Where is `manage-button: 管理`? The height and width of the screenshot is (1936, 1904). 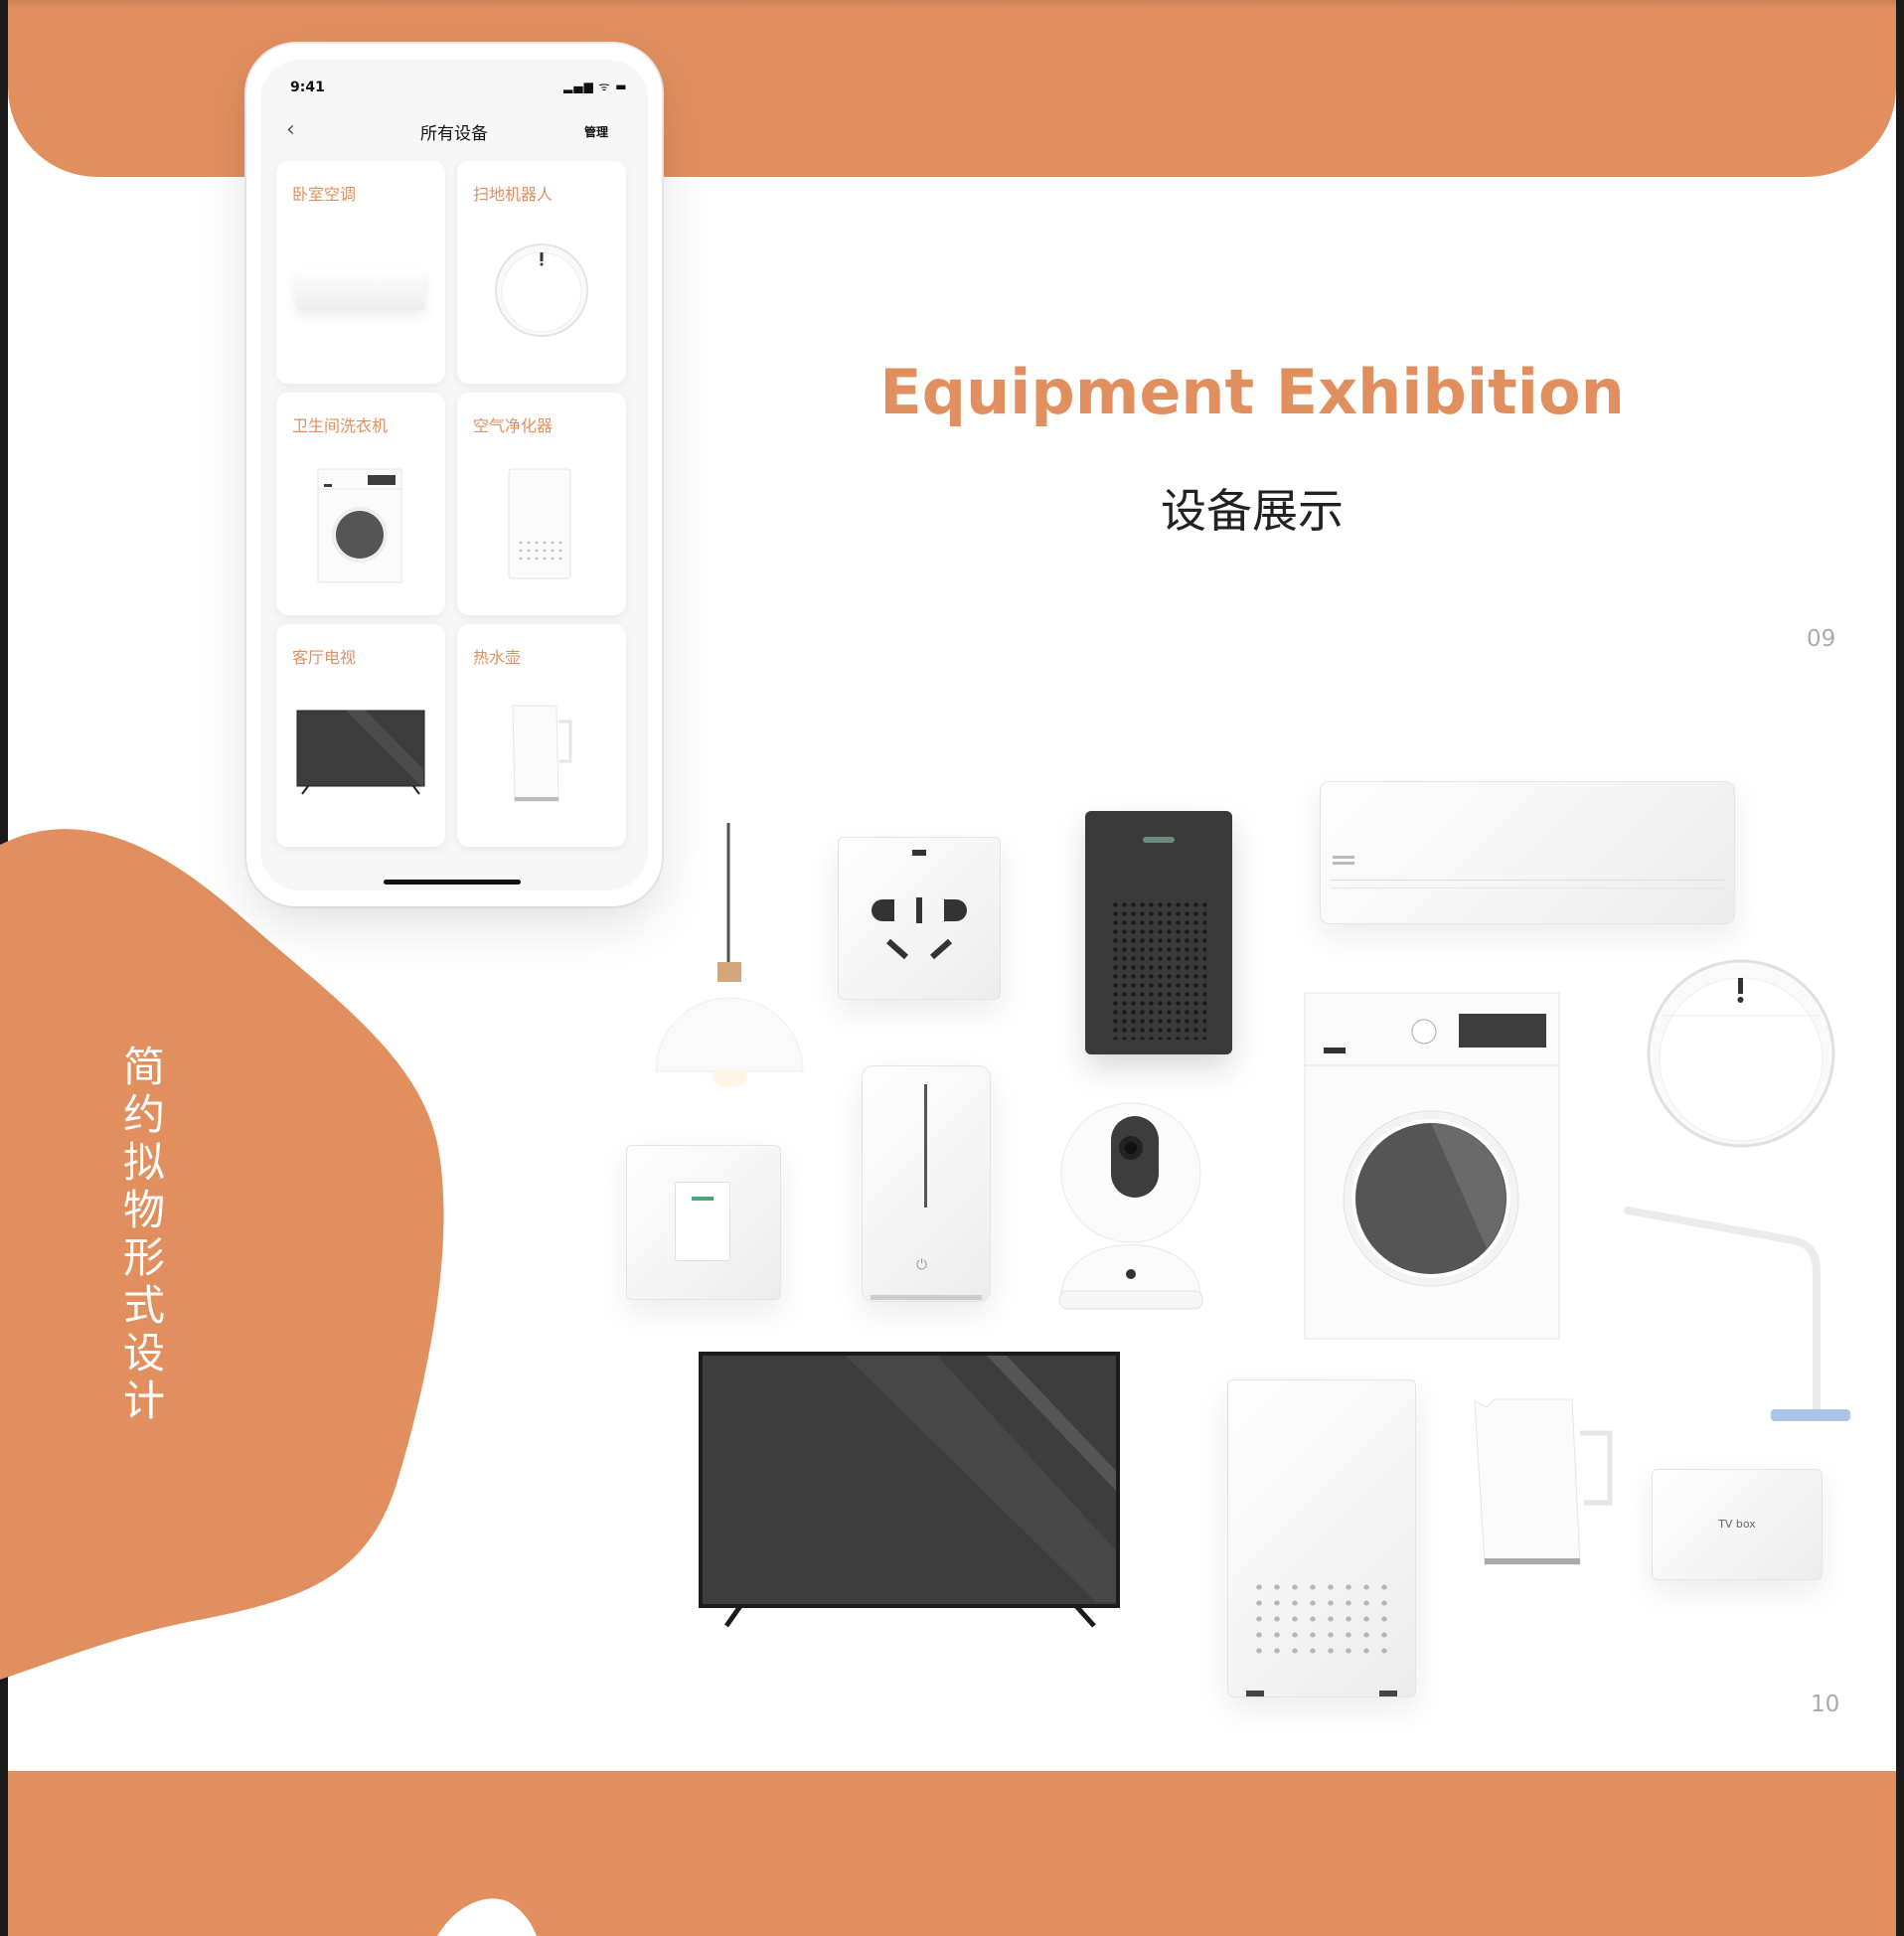
manage-button: 管理 is located at coordinates (596, 131).